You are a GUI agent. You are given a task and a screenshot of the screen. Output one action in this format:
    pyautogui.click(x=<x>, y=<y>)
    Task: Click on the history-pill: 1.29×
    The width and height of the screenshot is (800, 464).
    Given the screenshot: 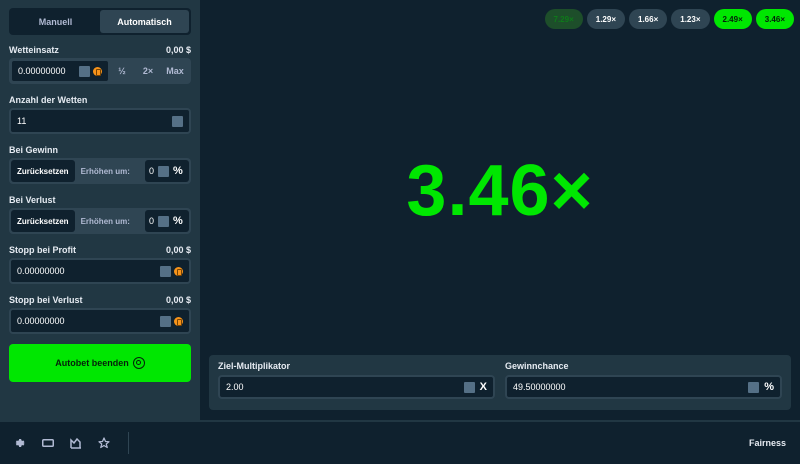 What is the action you would take?
    pyautogui.click(x=605, y=19)
    